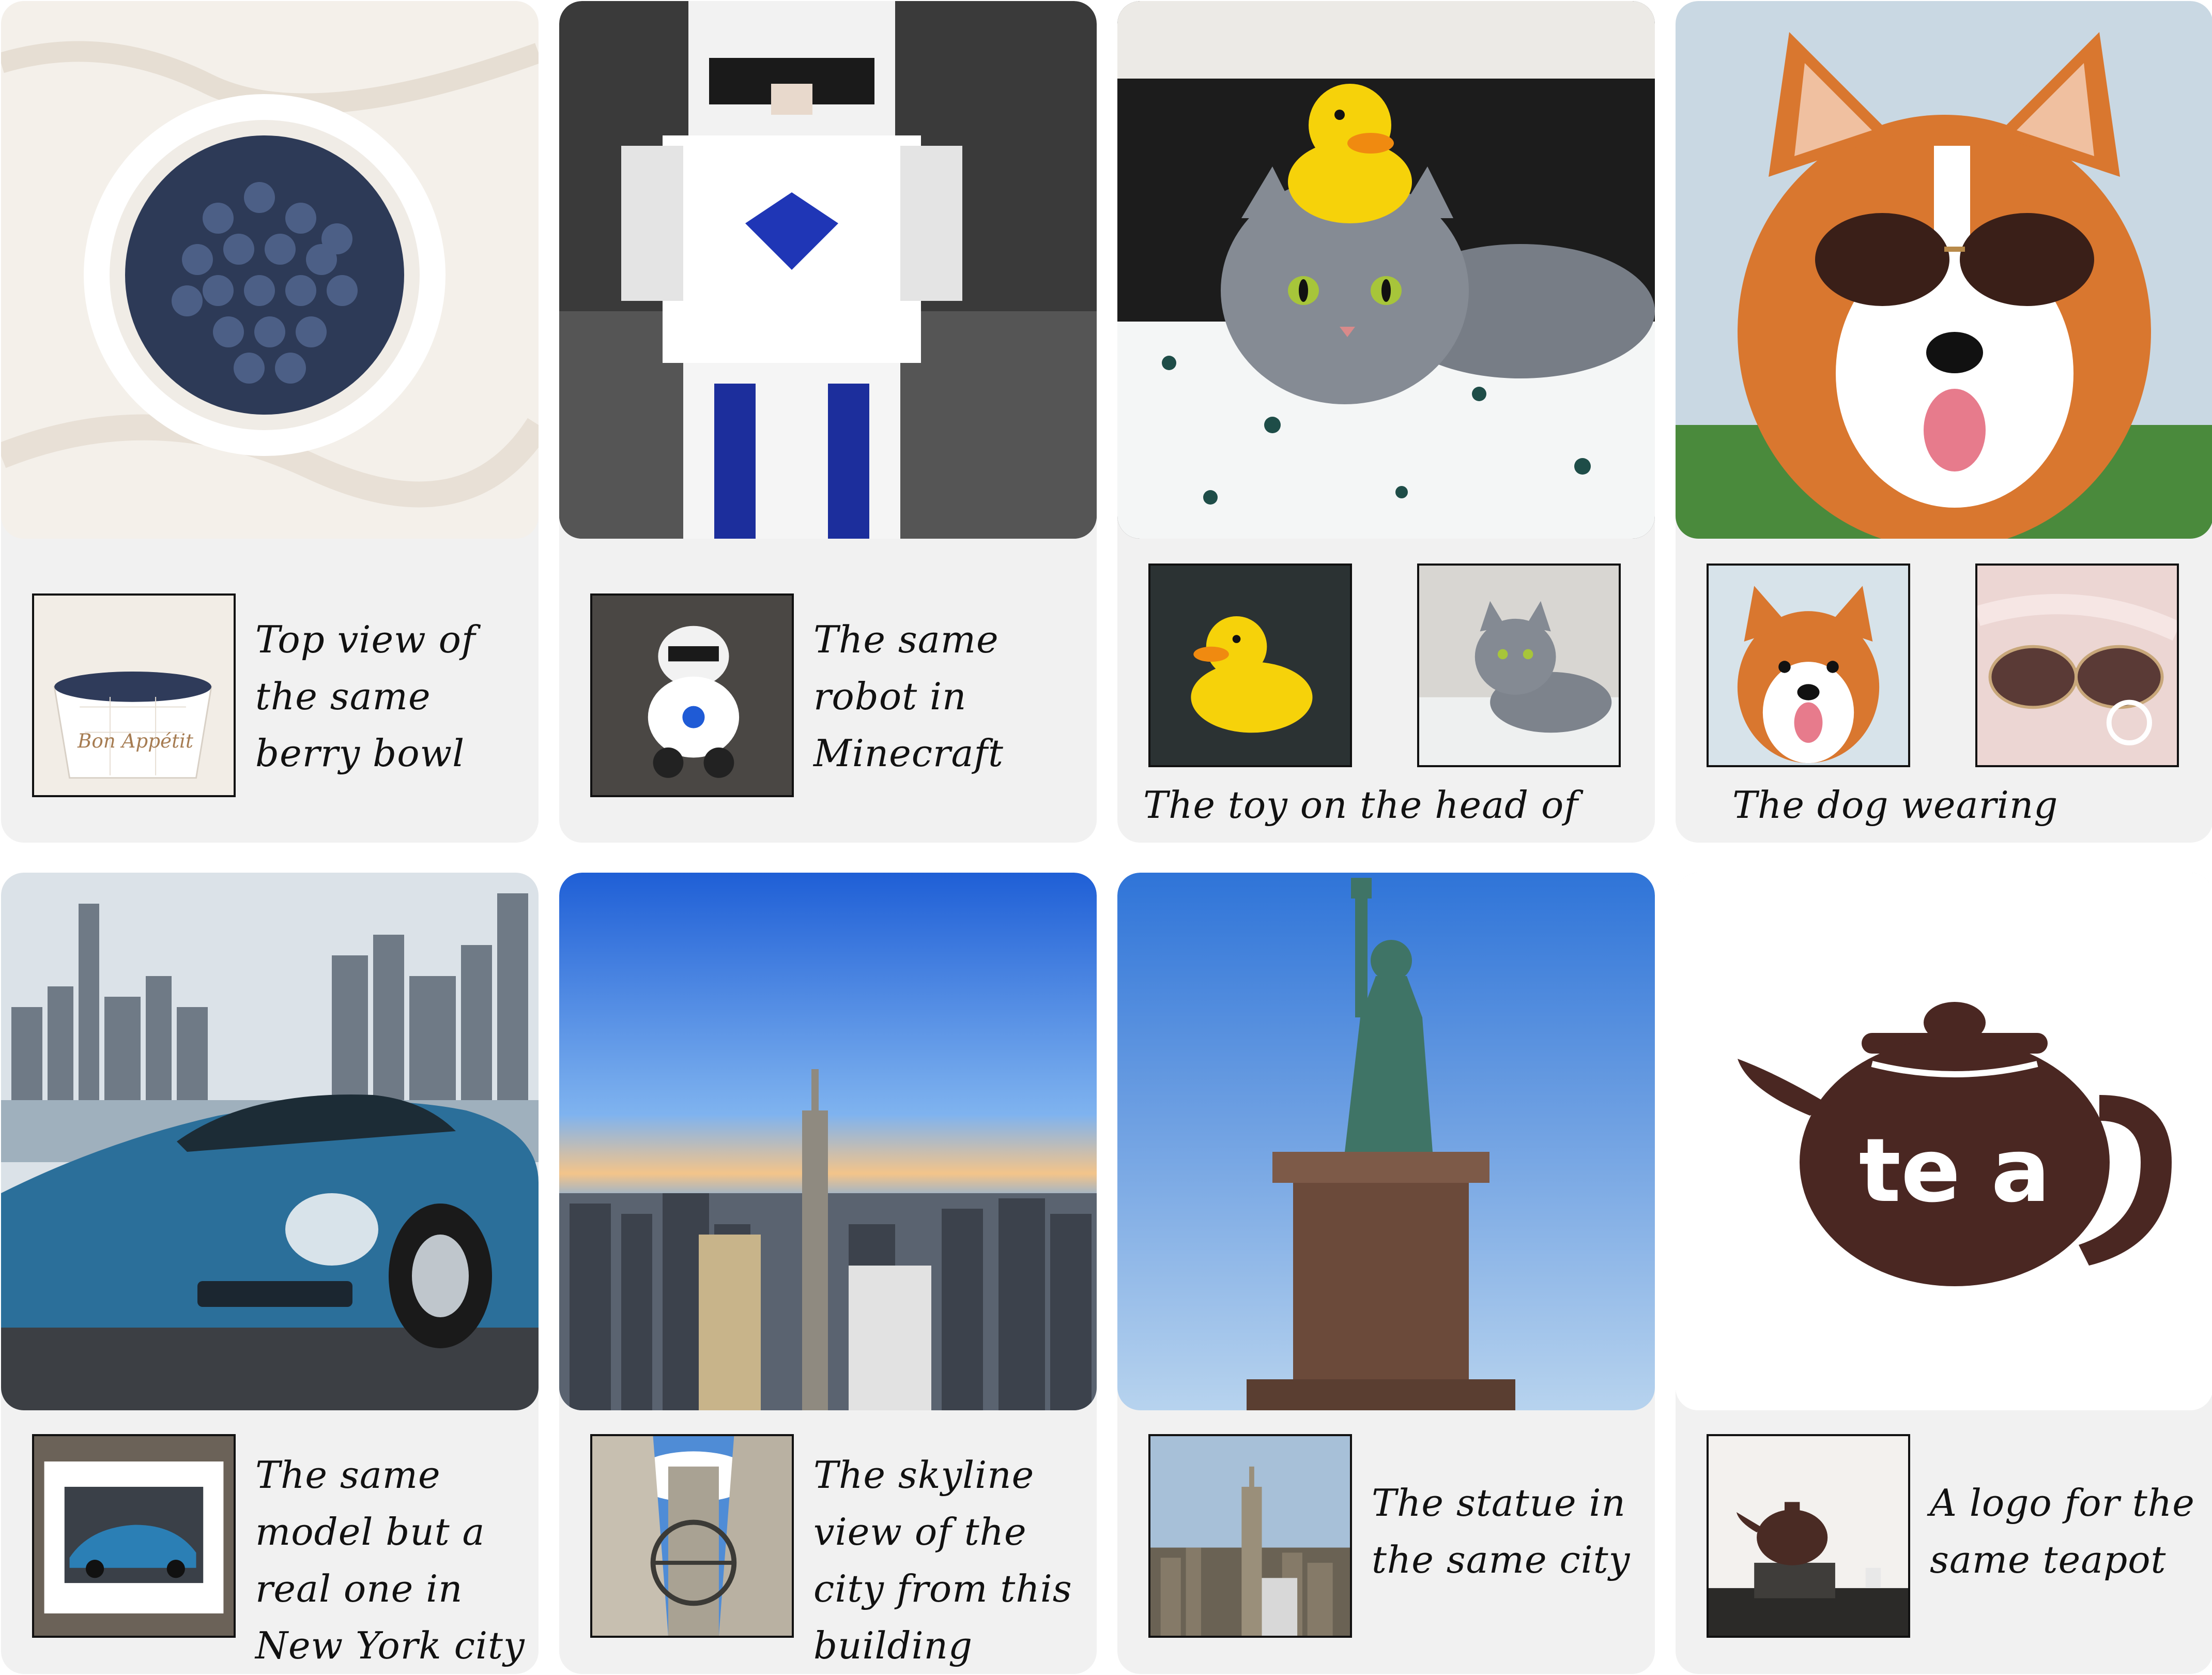  Describe the element at coordinates (908, 696) in the screenshot. I see `card-caption: The same robot in Minecraft` at that location.